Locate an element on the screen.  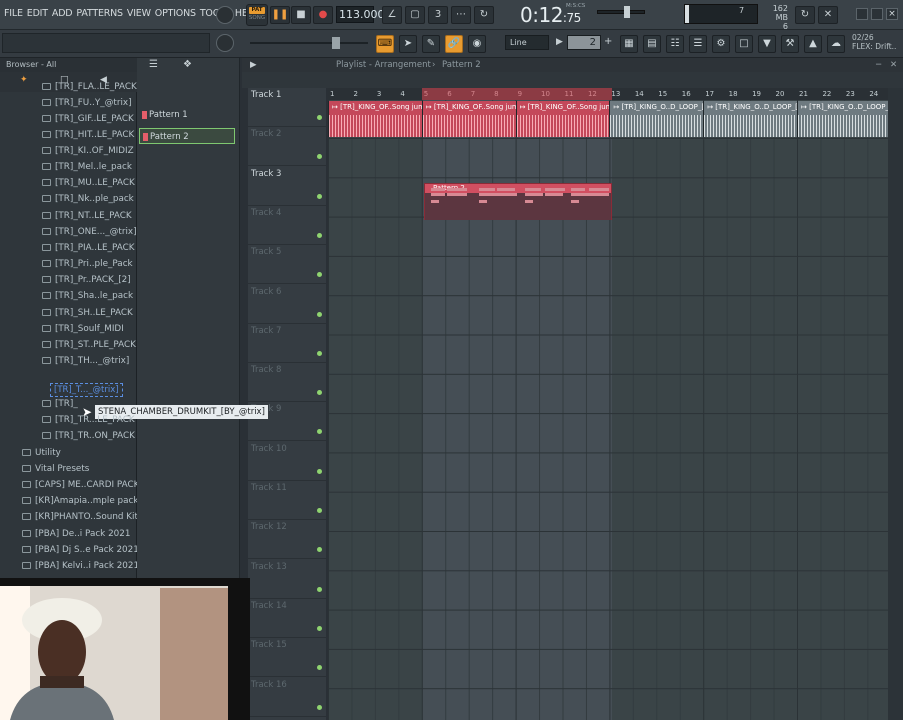
track-header: Track 3 is located at coordinates (287, 186).